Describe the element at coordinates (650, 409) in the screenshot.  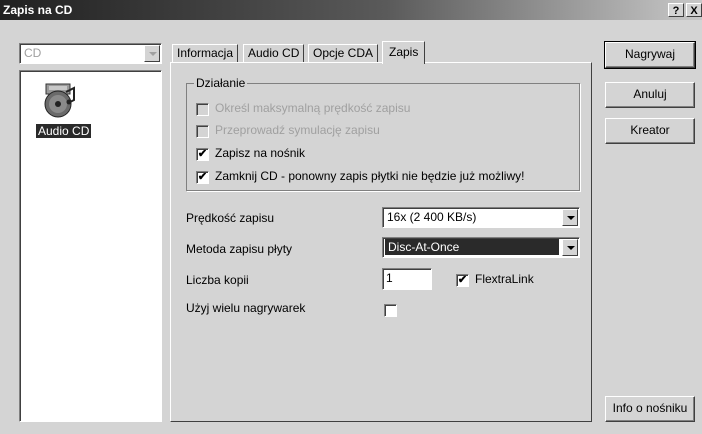
I see `media-info-button: Info o nośniku` at that location.